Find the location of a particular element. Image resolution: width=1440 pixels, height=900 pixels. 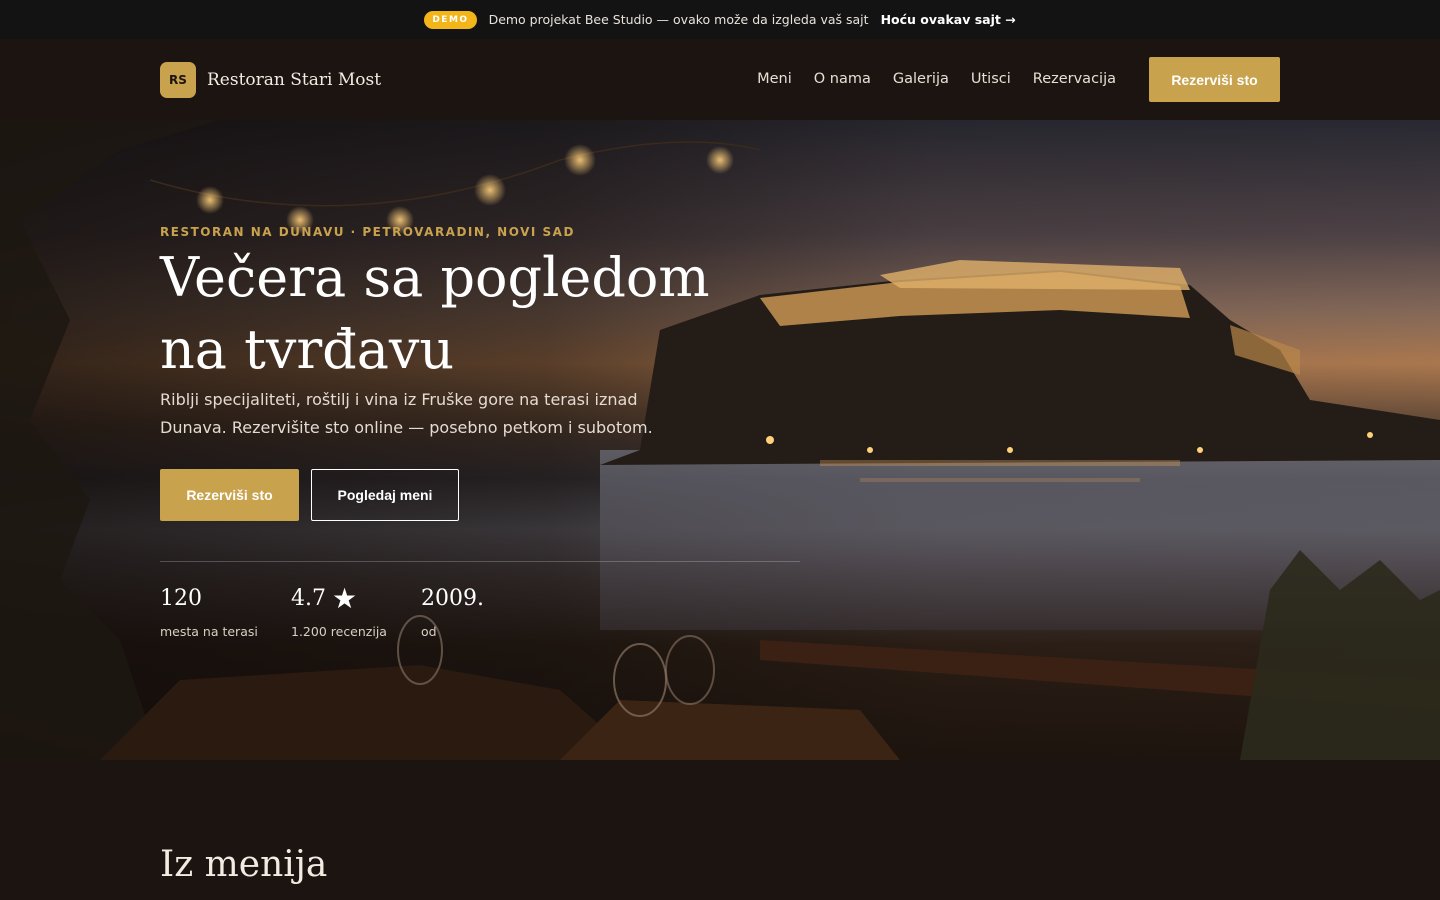

stat-value: 120 is located at coordinates (181, 598).